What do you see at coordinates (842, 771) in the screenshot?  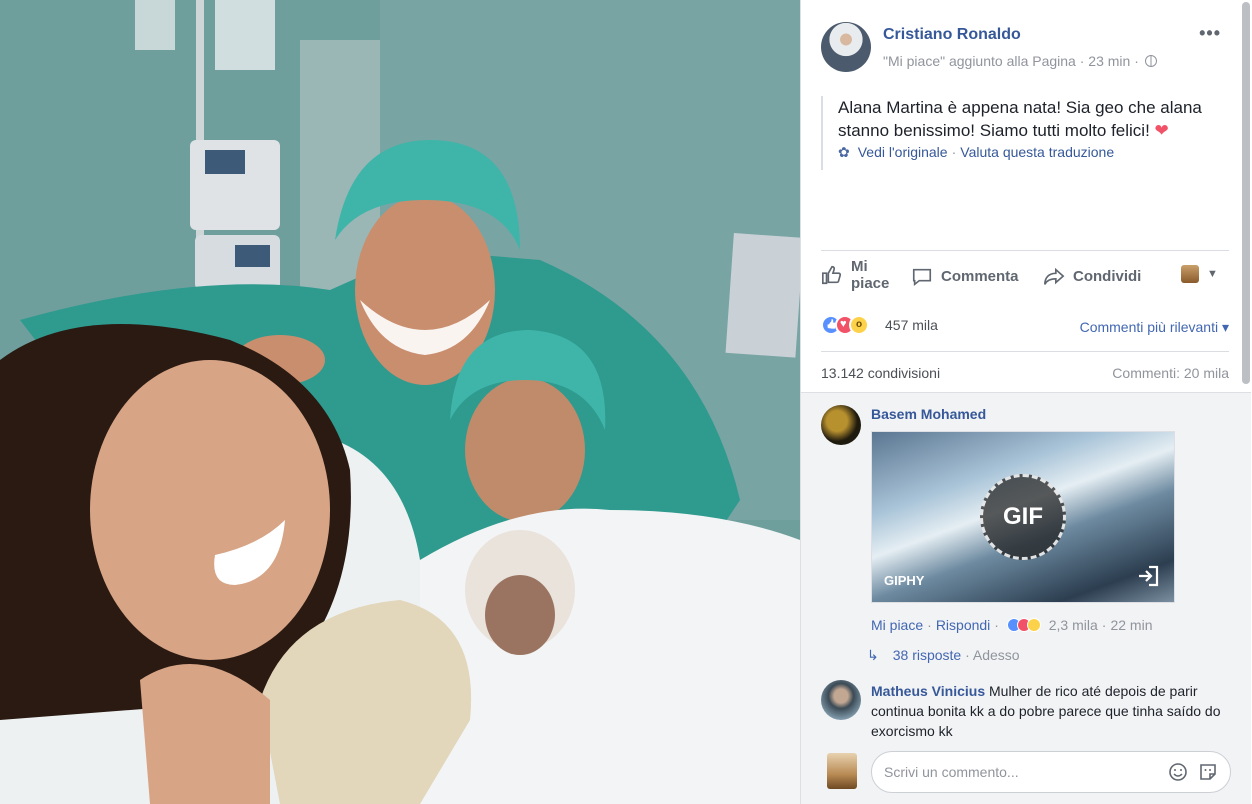 I see `current-user-avatar` at bounding box center [842, 771].